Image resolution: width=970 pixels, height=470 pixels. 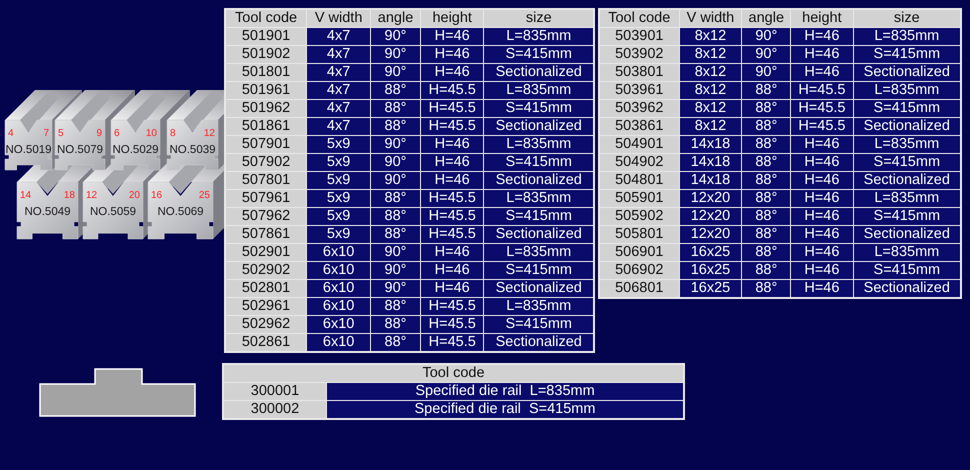 I want to click on table-cell: 505901, so click(x=639, y=199).